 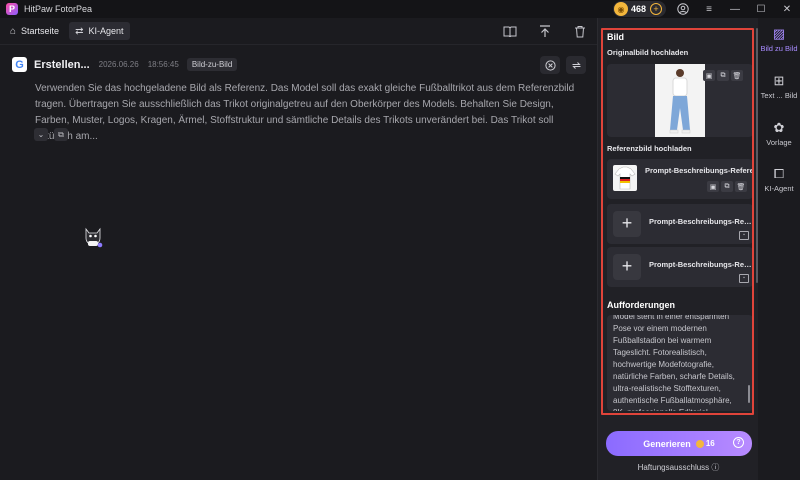 I want to click on sidebar-item-ai-agent: ⧠ KI-Agent, so click(x=779, y=179).